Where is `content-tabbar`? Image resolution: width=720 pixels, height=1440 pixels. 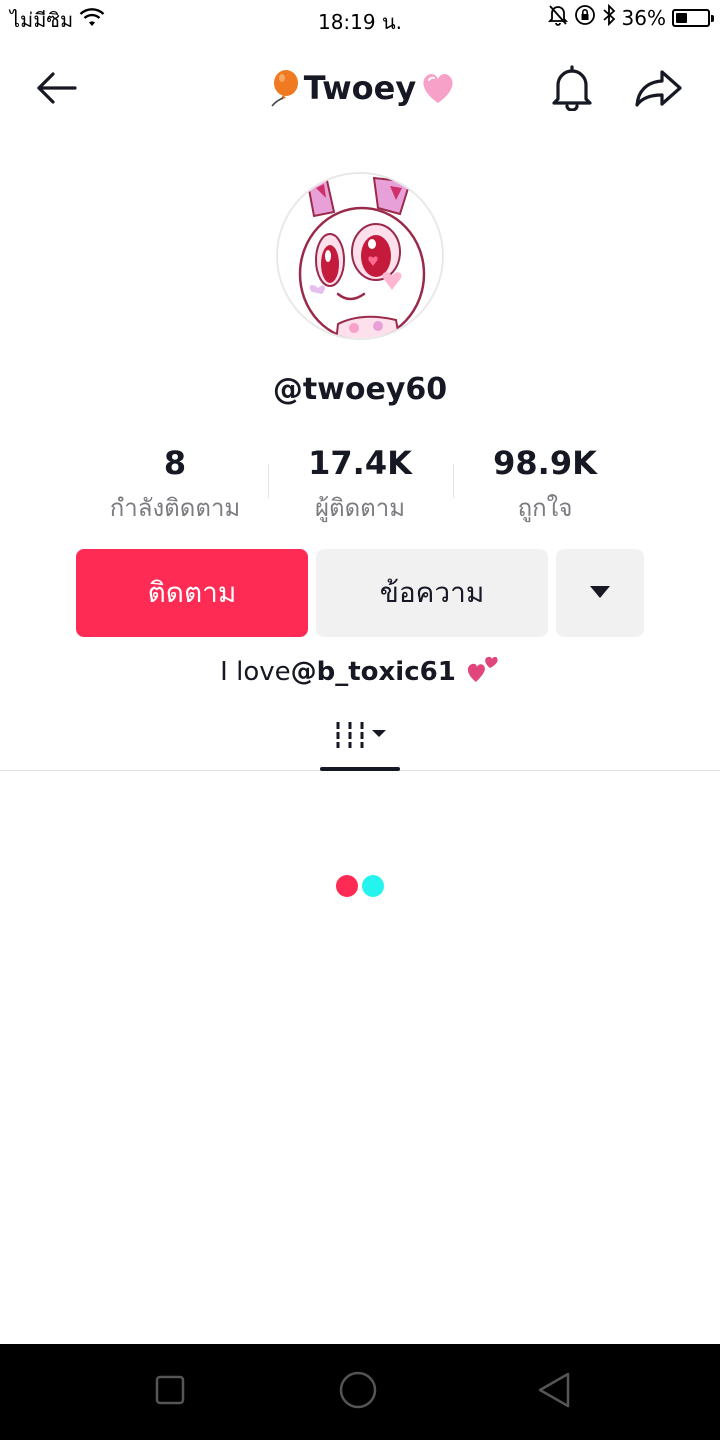 content-tabbar is located at coordinates (360, 736).